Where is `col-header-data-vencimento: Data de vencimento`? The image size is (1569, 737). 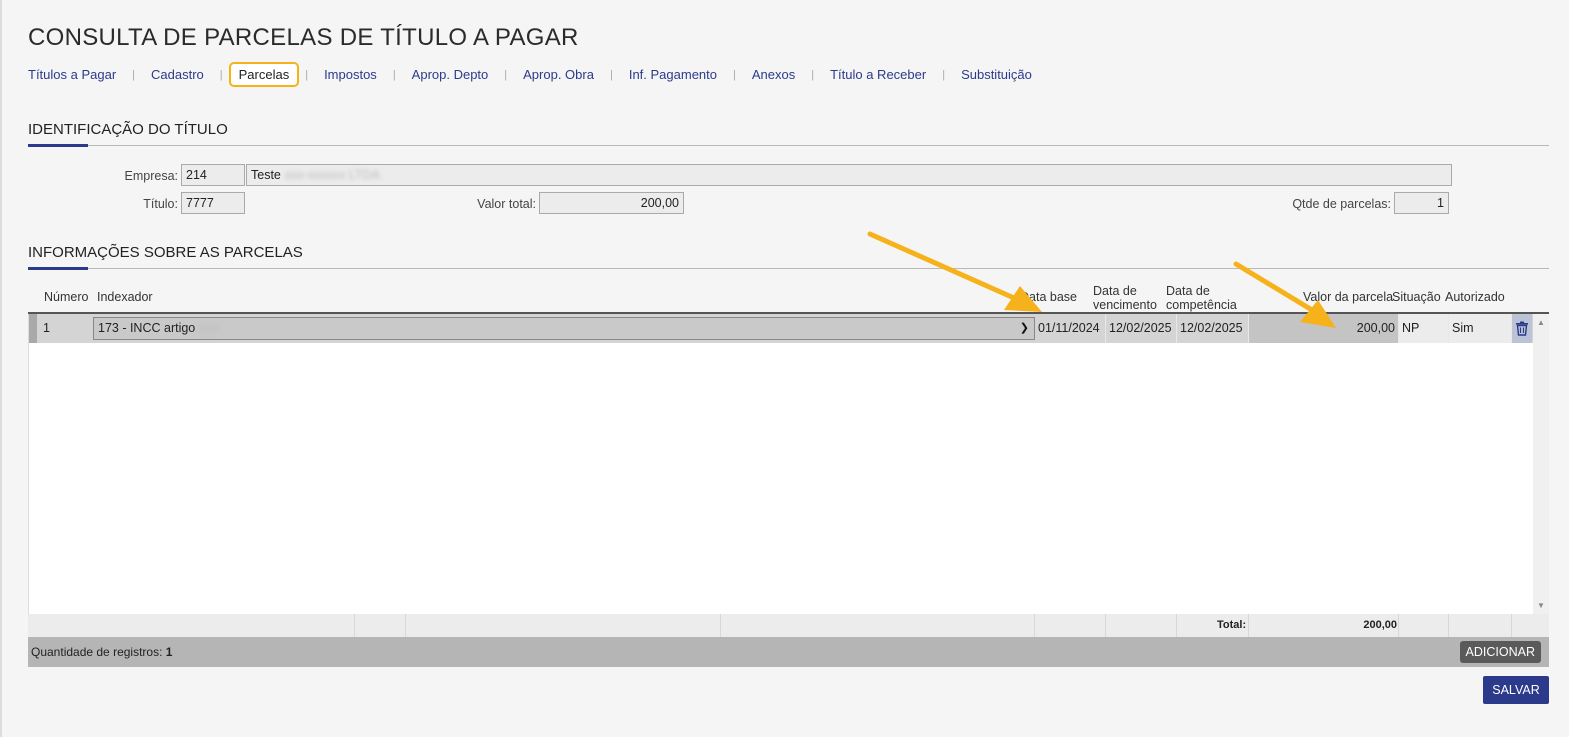 col-header-data-vencimento: Data de vencimento is located at coordinates (1125, 298).